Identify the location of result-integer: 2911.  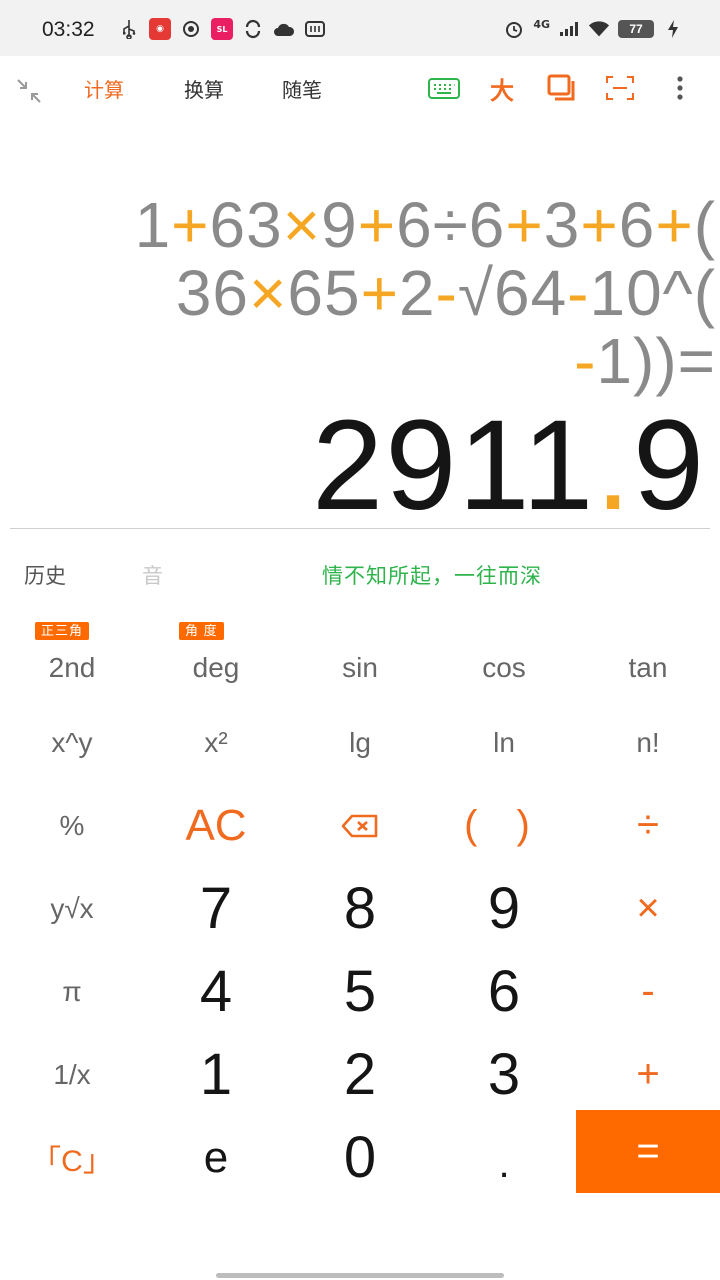
(454, 465).